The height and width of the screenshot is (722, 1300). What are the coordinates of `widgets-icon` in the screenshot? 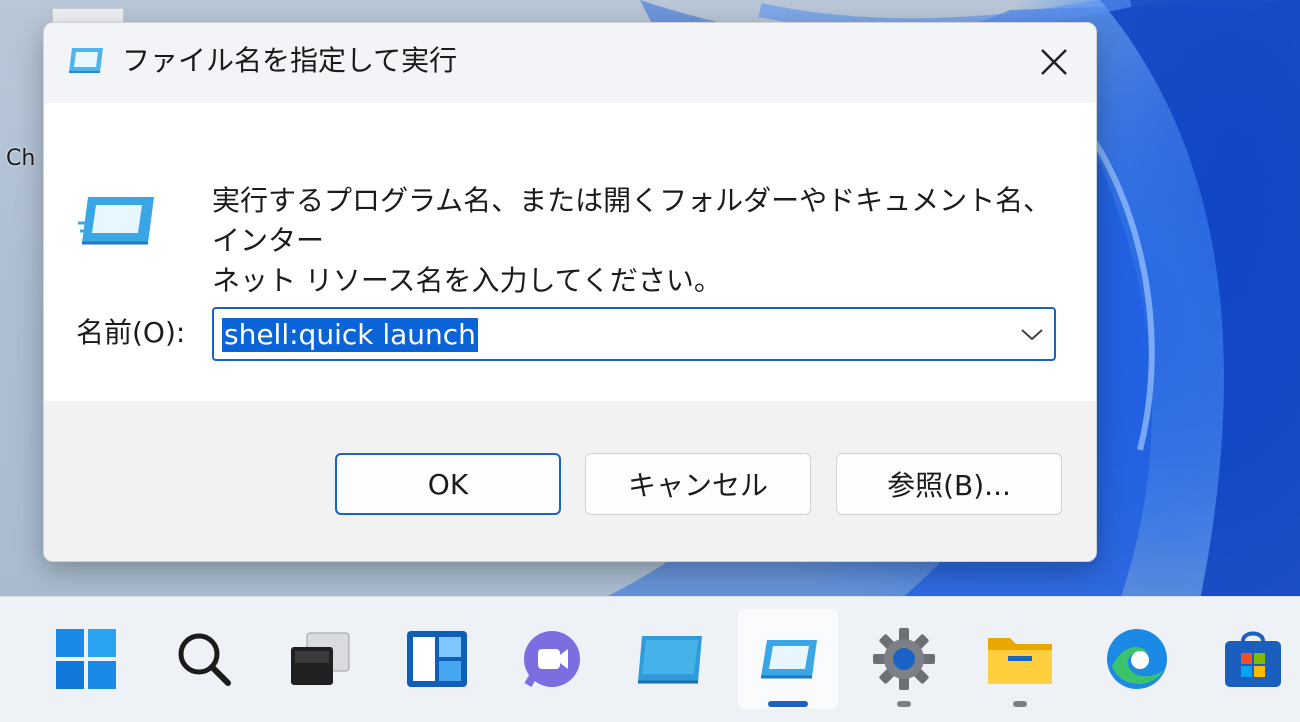 It's located at (437, 659).